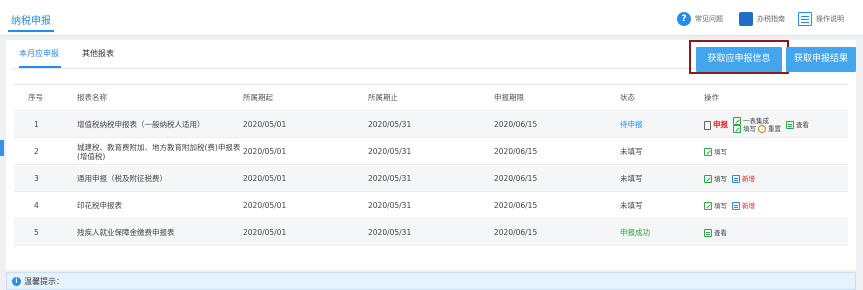 The image size is (863, 290). I want to click on top-header: 纳税申报 ? 常见问题 办税指南 操作说明, so click(431, 18).